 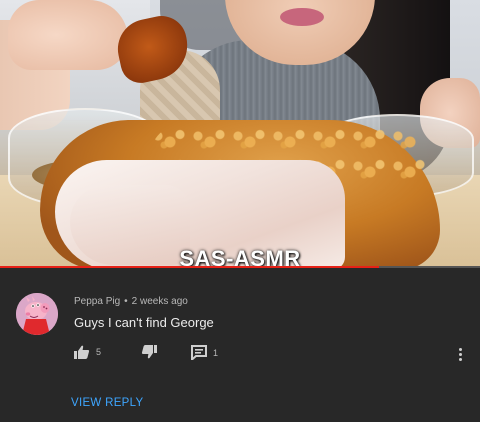 I want to click on thumbs-up-icon, so click(x=82, y=352).